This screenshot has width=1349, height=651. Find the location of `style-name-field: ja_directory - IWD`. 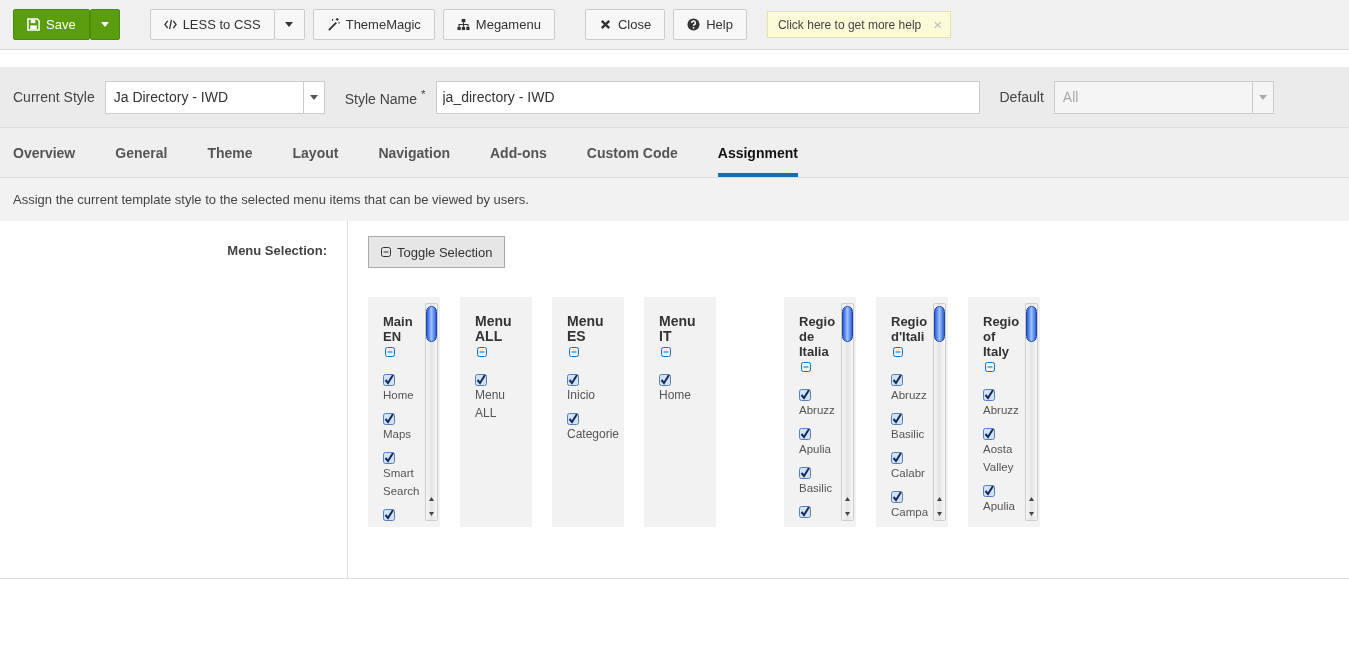

style-name-field: ja_directory - IWD is located at coordinates (707, 97).